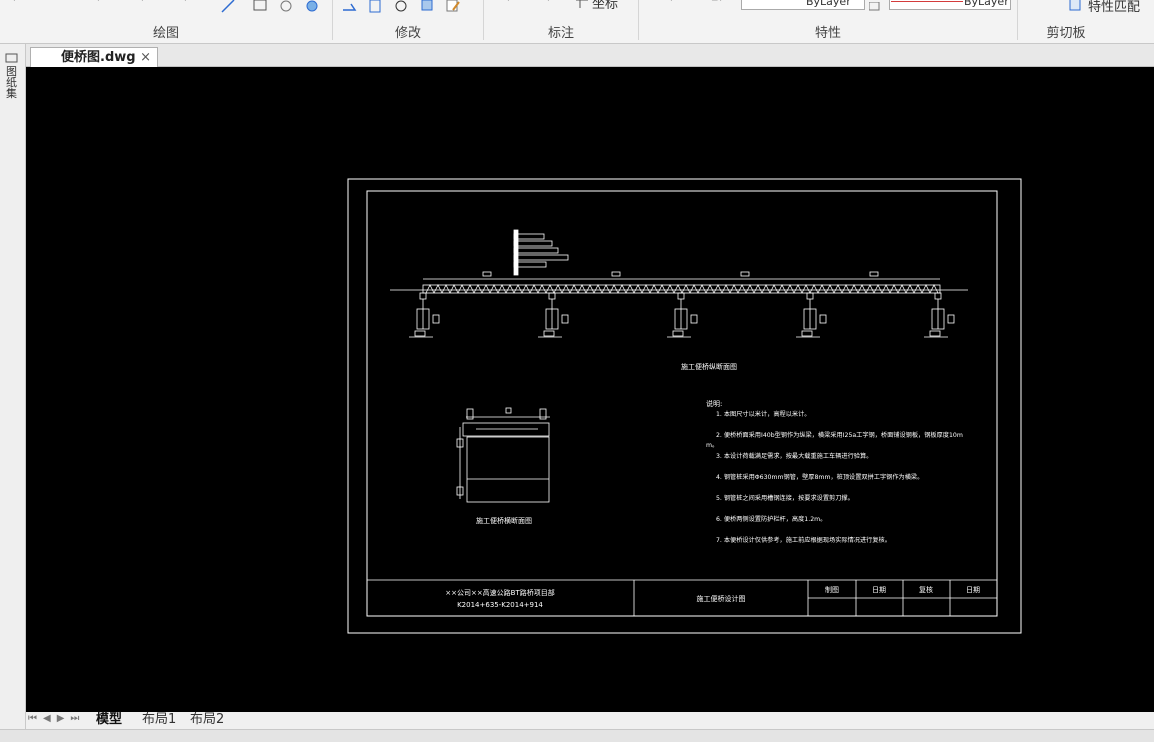  What do you see at coordinates (402, 7) in the screenshot?
I see `rotate-icon` at bounding box center [402, 7].